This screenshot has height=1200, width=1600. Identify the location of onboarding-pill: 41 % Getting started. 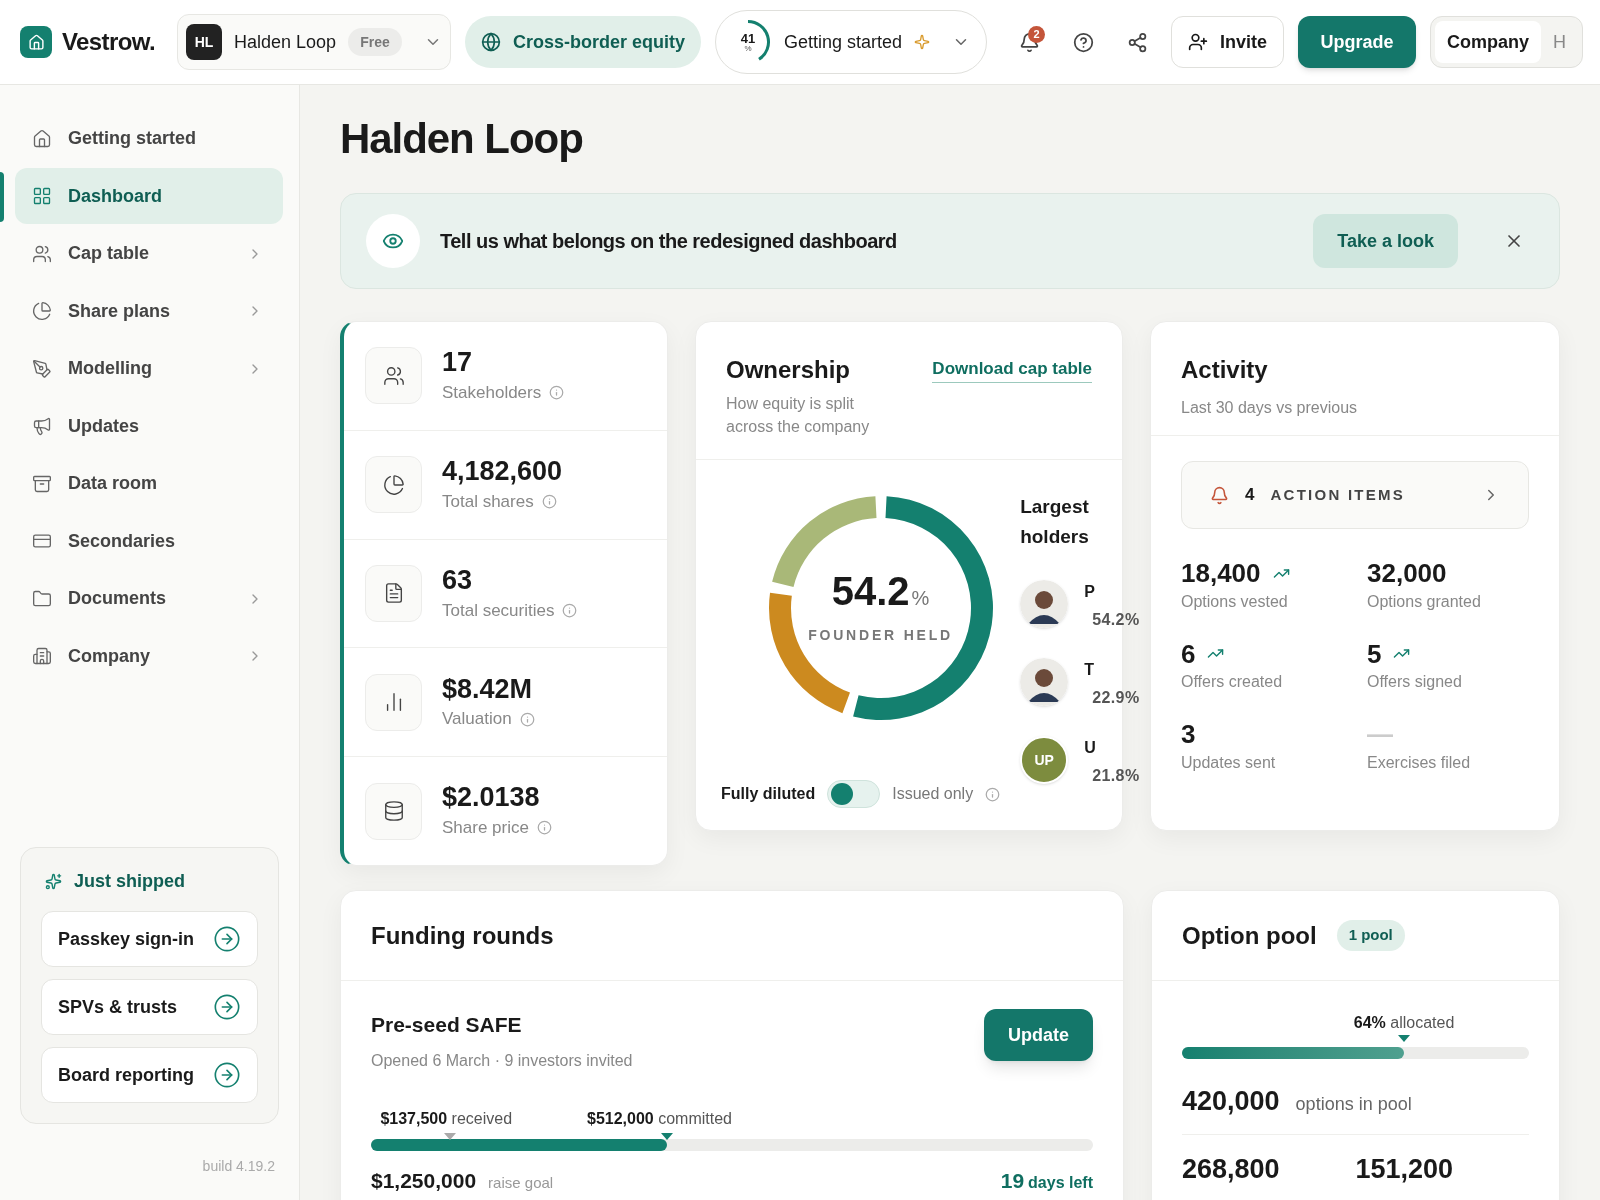
(851, 42).